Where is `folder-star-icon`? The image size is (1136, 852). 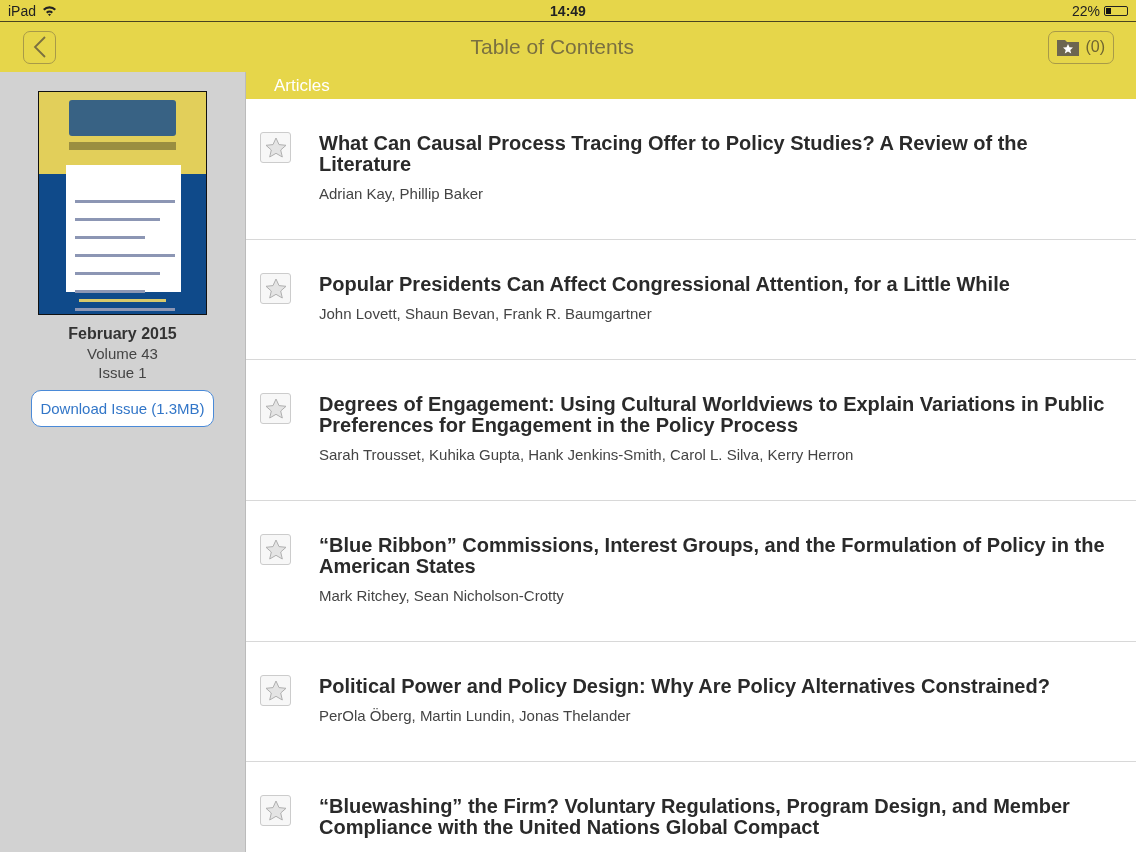 folder-star-icon is located at coordinates (1068, 47).